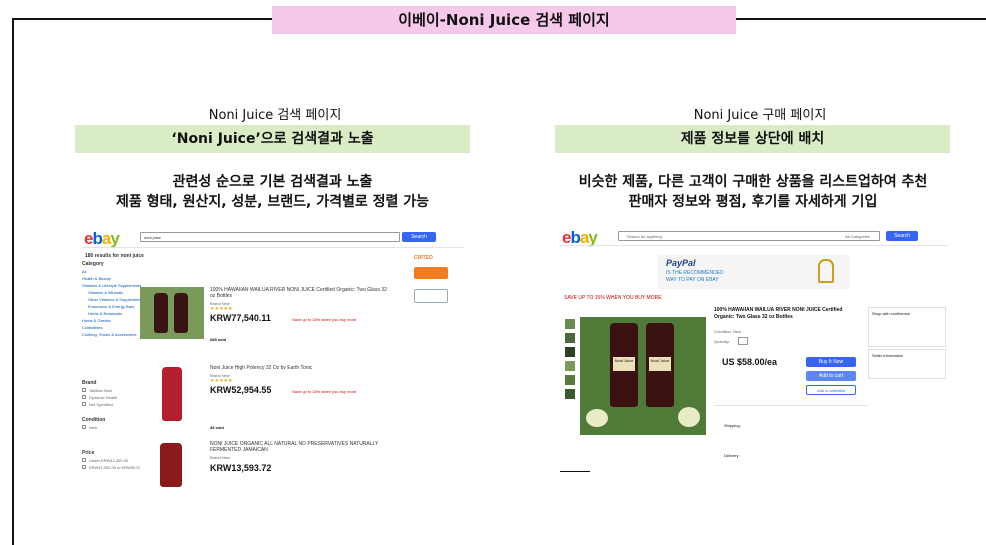 The image size is (986, 545). I want to click on brand-option-3: Not Specified, so click(101, 404).